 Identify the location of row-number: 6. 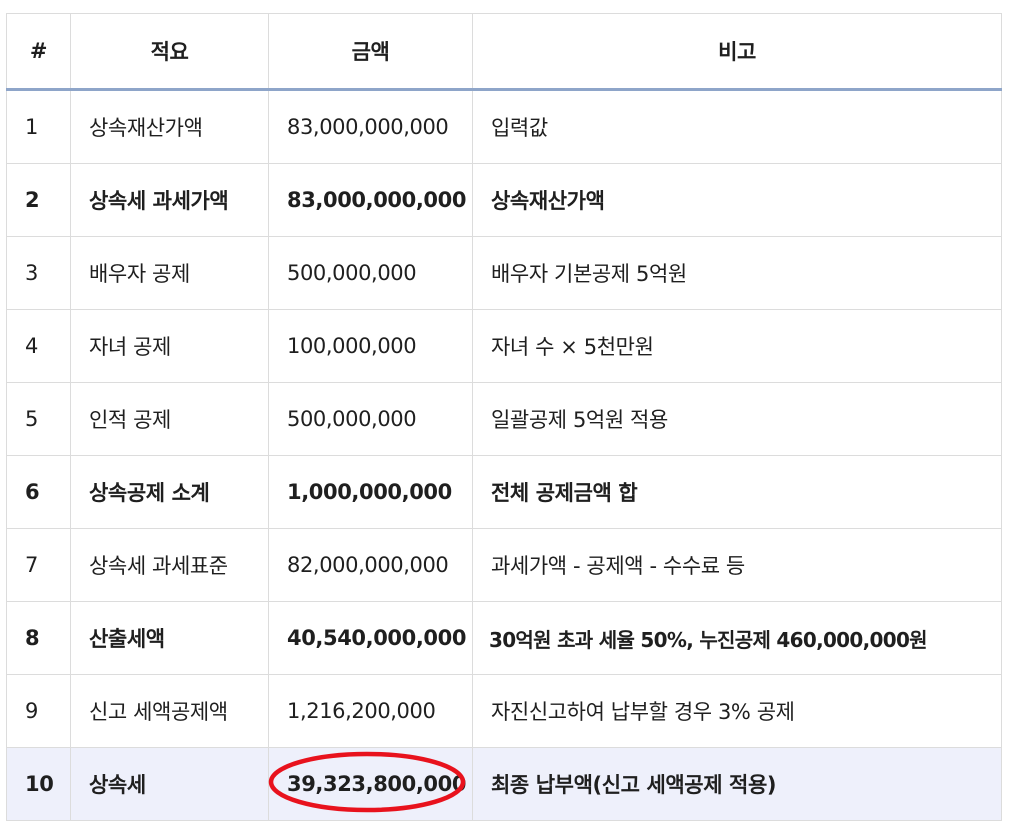
(38, 492).